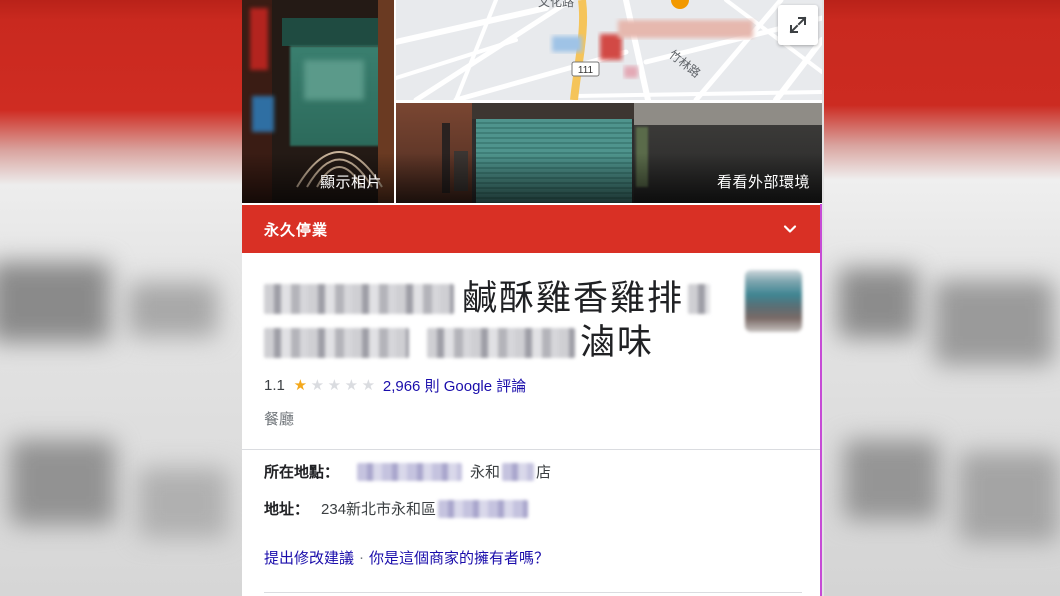 The image size is (1060, 596). I want to click on status-label: 永久停業, so click(296, 230).